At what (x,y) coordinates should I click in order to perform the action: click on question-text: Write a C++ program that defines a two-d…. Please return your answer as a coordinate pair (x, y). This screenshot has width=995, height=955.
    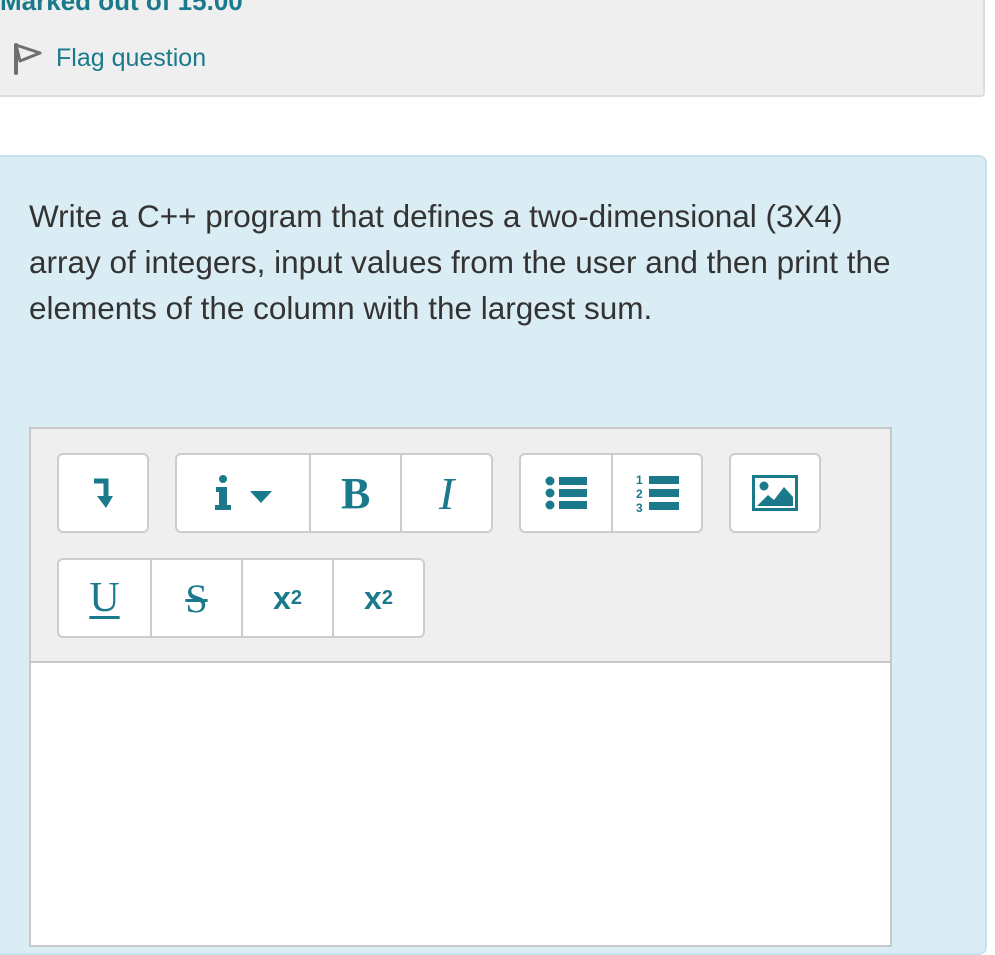
    Looking at the image, I should click on (460, 262).